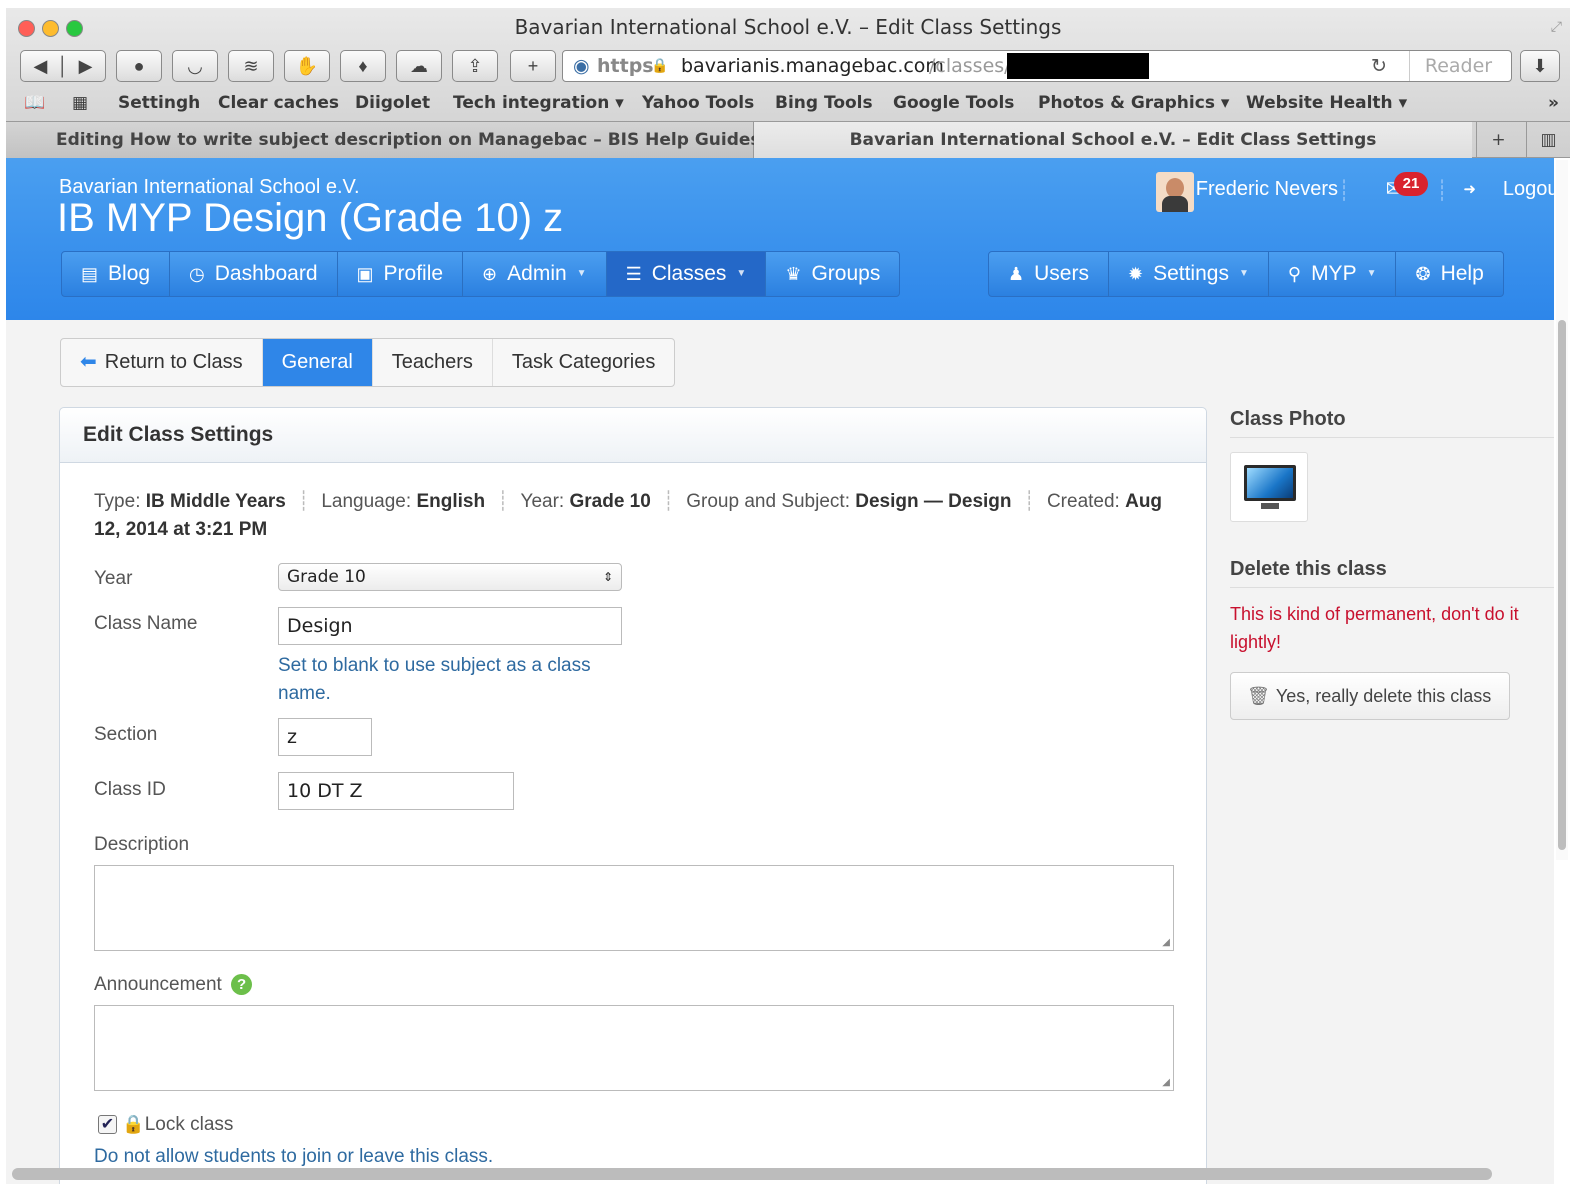 The image size is (1570, 1184). I want to click on nav-users: ♟ Users, so click(1049, 274).